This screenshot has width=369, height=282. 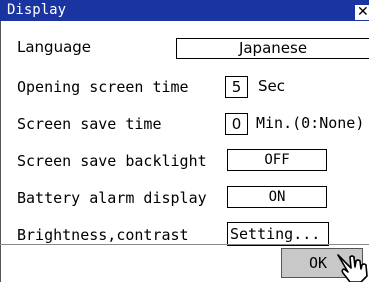 I want to click on close-icon: ✕, so click(x=362, y=12).